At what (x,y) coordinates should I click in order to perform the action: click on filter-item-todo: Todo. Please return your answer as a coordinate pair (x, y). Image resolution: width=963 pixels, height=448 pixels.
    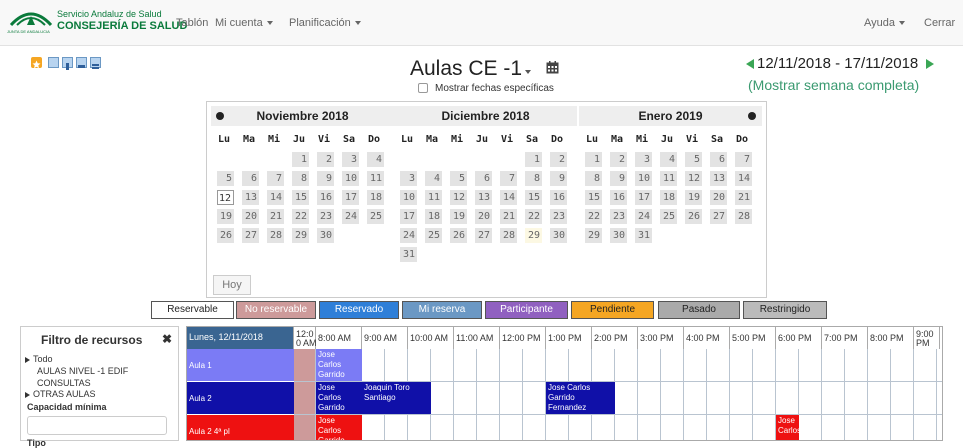
    Looking at the image, I should click on (39, 359).